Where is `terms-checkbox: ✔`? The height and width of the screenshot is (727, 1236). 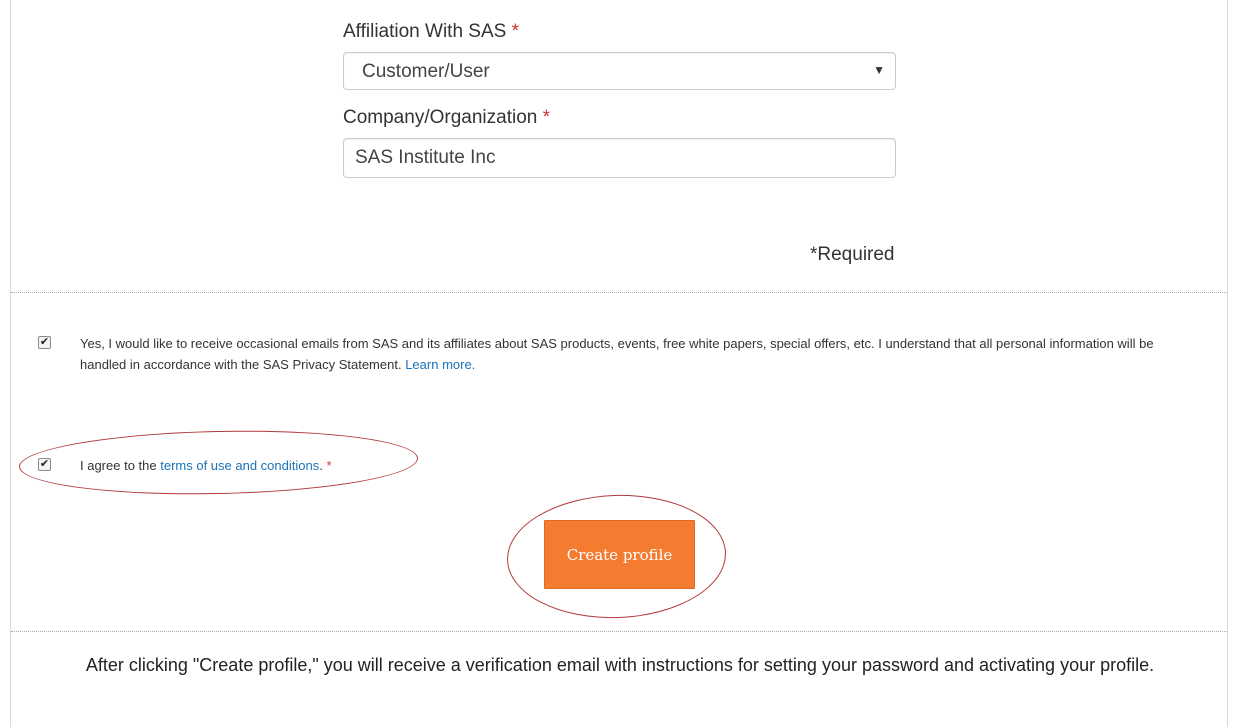 terms-checkbox: ✔ is located at coordinates (44, 464).